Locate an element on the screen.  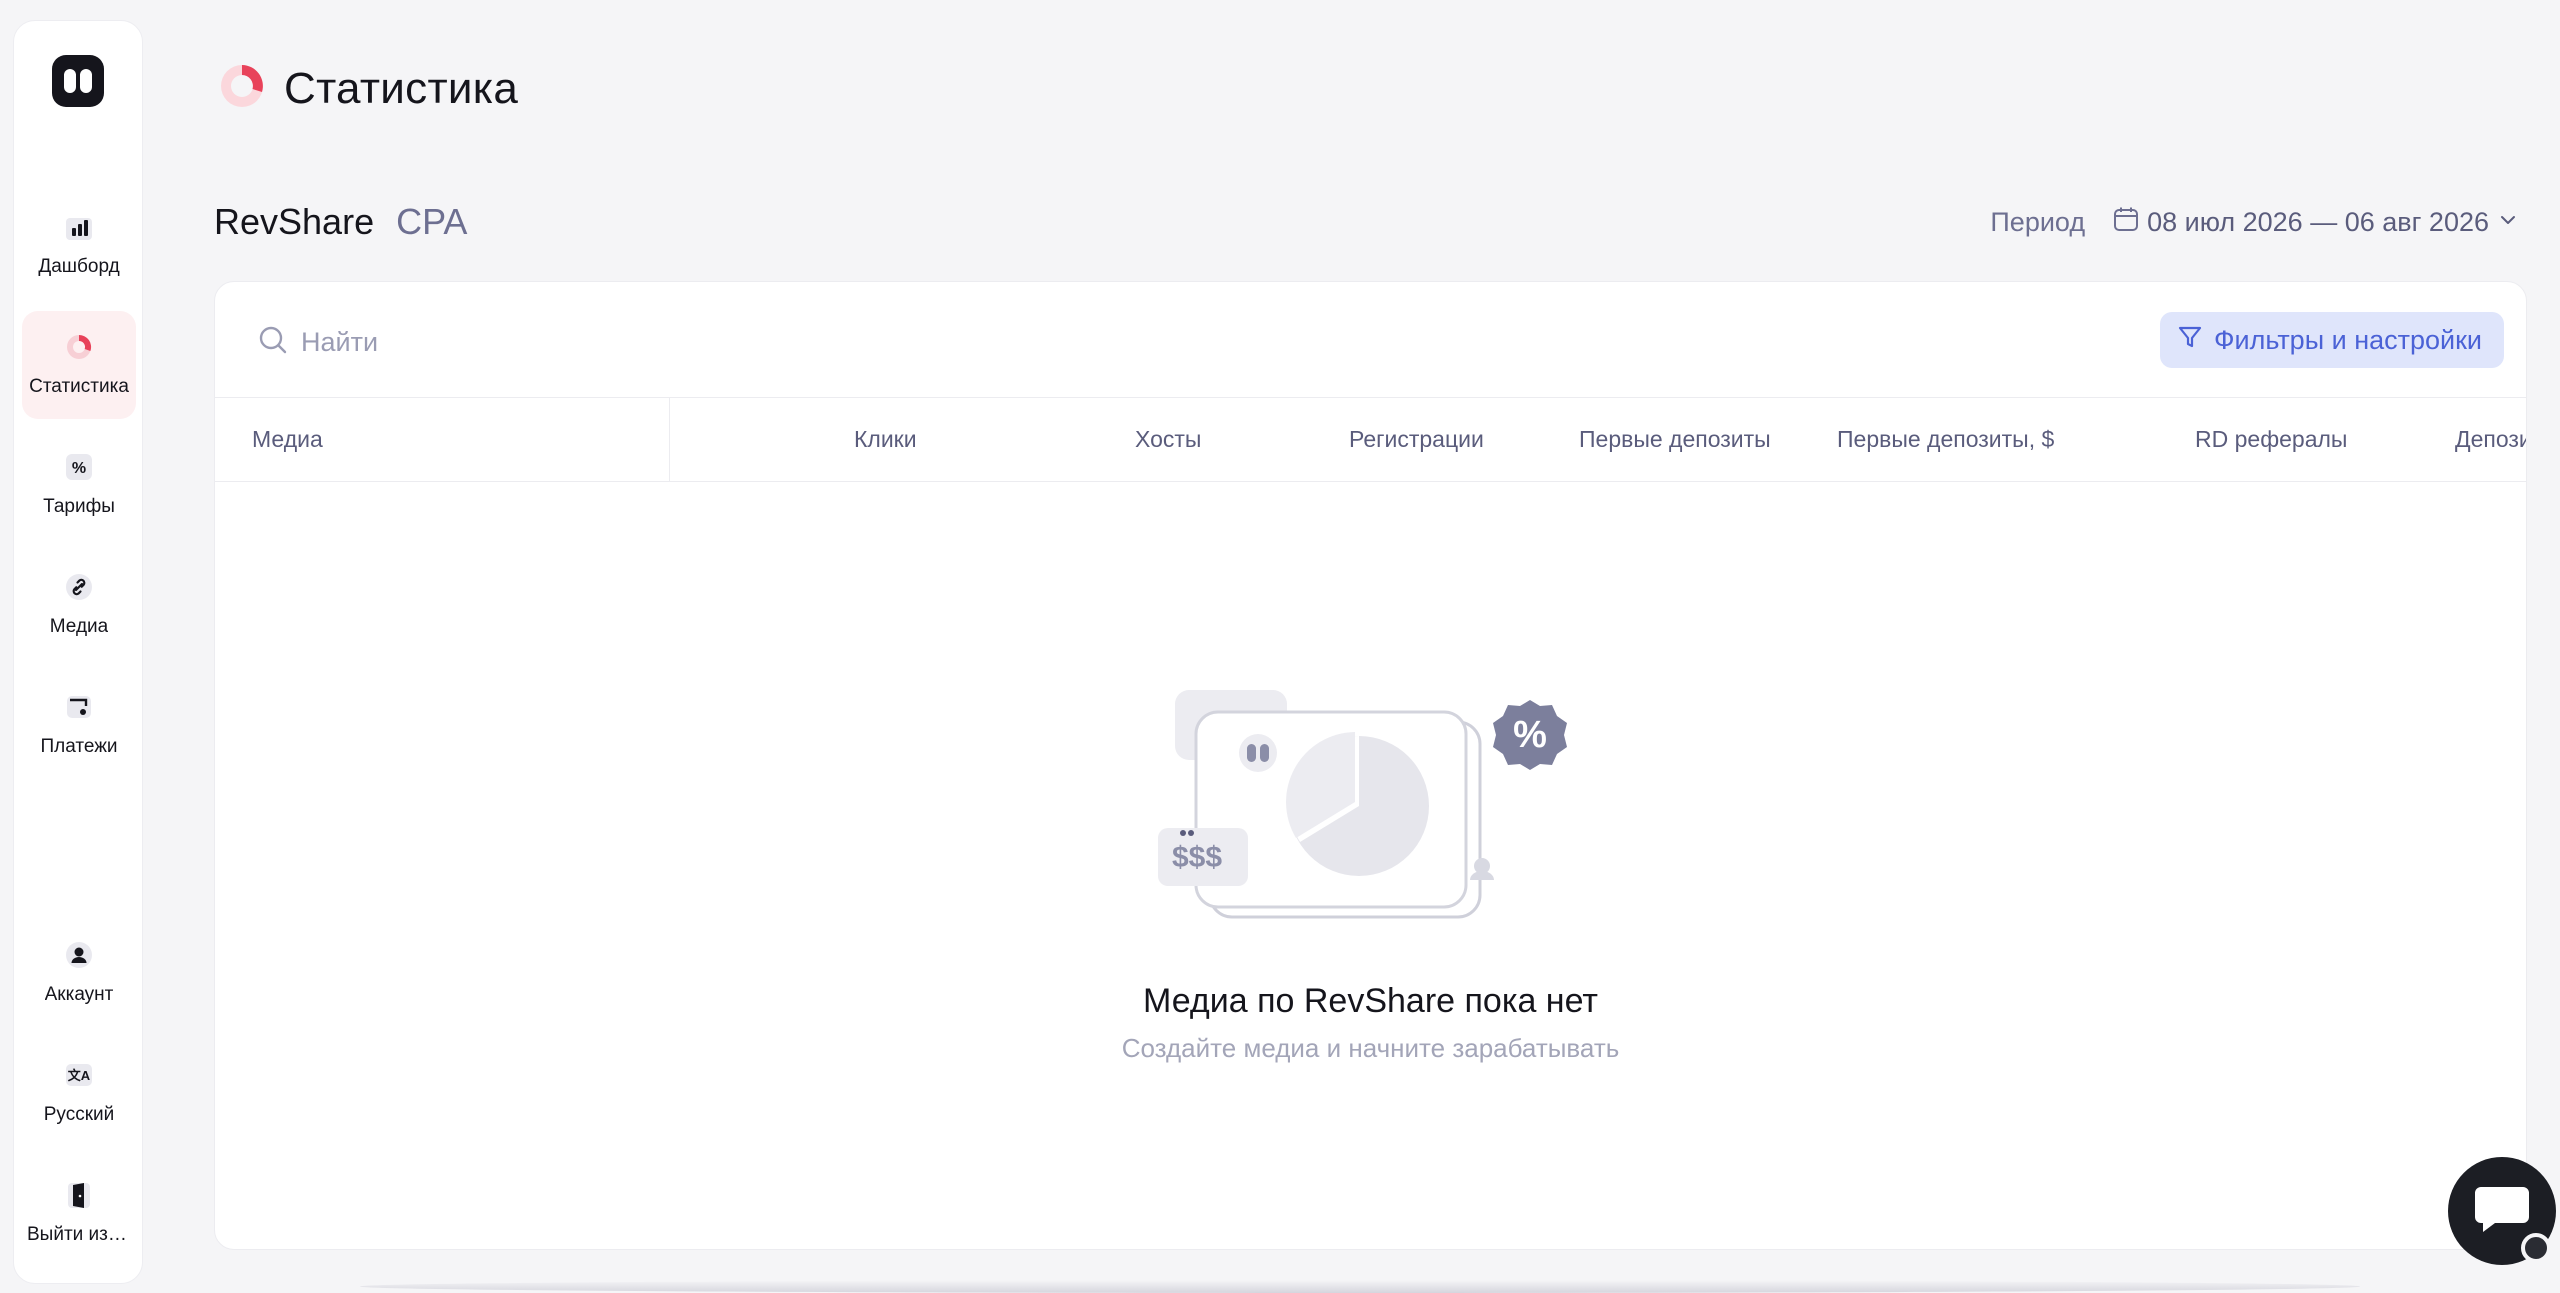
translate-icon: 文A is located at coordinates (79, 1075).